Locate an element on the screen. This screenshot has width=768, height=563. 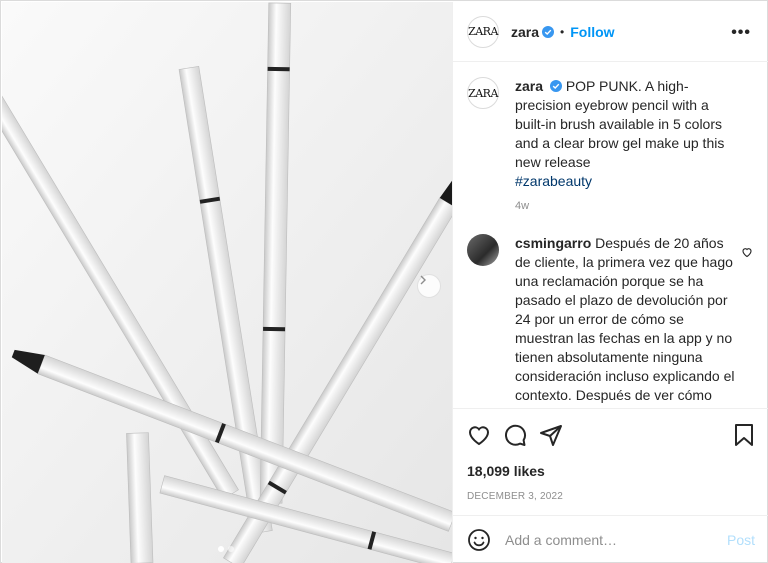
post-date: DECEMBER 3, 2022 is located at coordinates (611, 496).